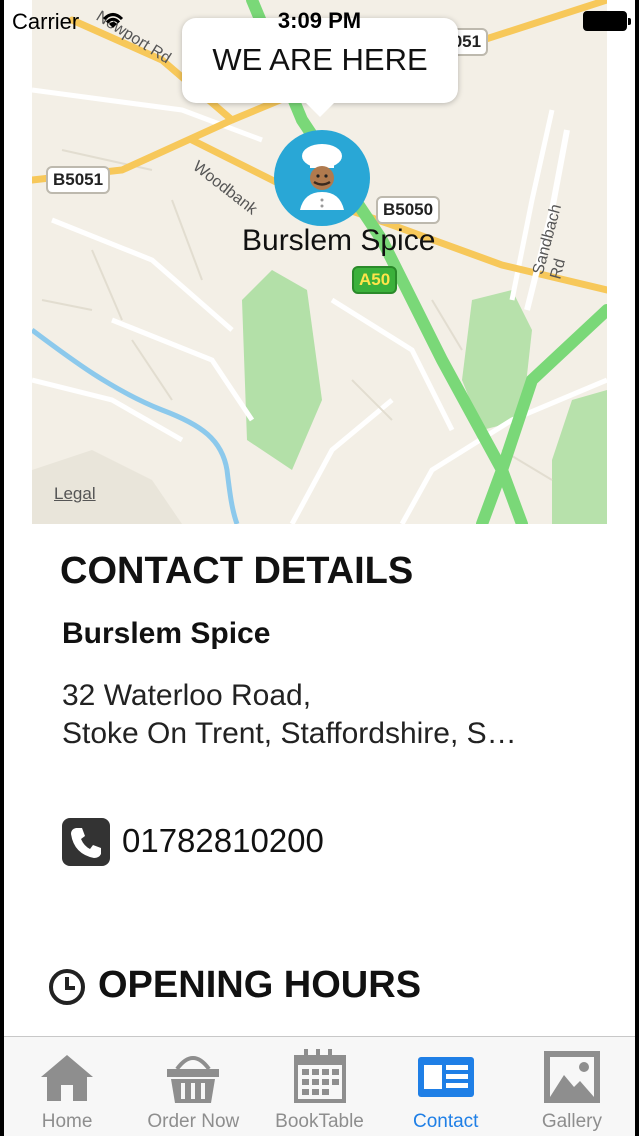  Describe the element at coordinates (67, 1078) in the screenshot. I see `home-icon` at that location.